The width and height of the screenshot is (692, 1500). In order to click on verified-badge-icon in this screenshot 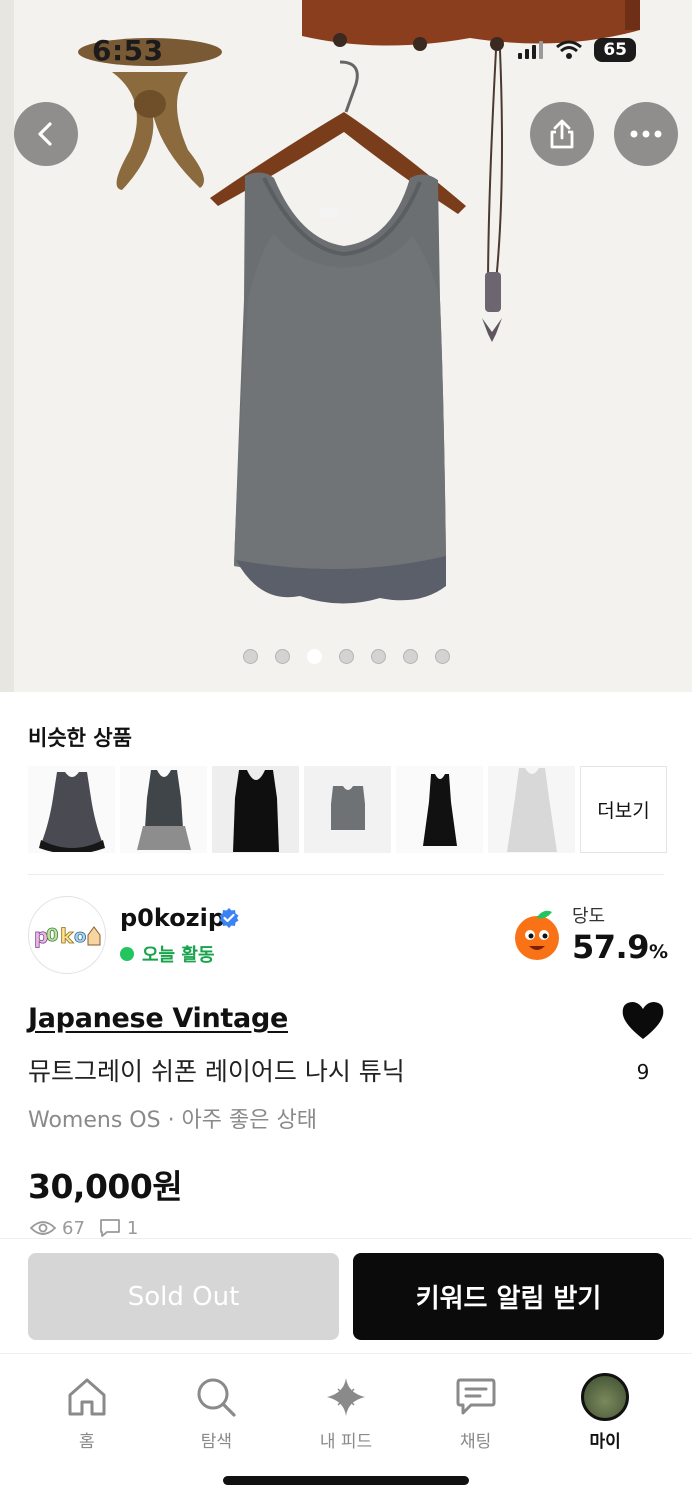, I will do `click(229, 918)`.